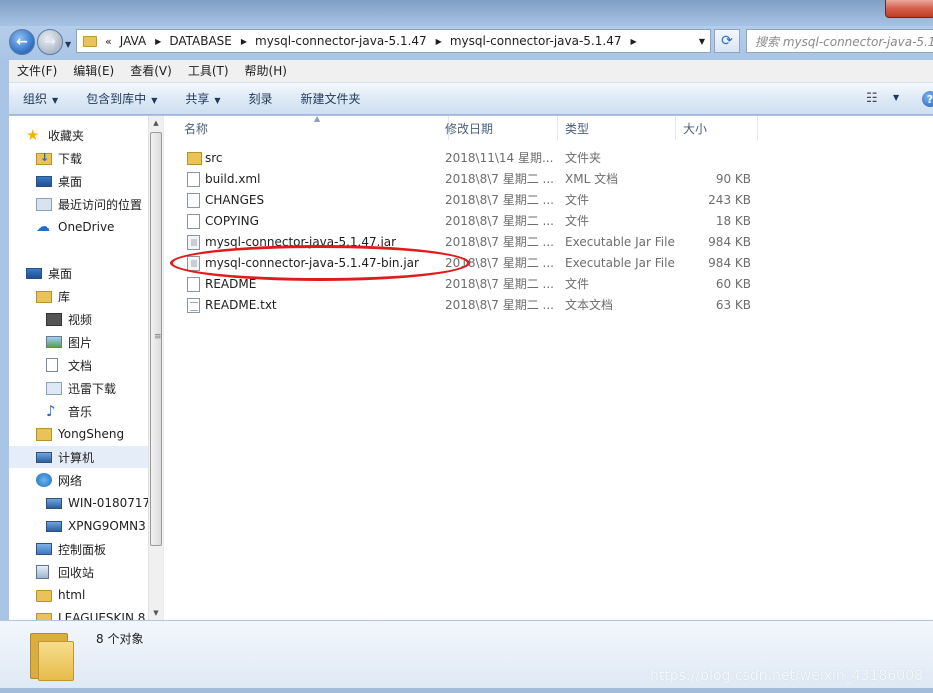 This screenshot has width=933, height=693. What do you see at coordinates (208, 71) in the screenshot?
I see `menu-tools: 工具(T)` at bounding box center [208, 71].